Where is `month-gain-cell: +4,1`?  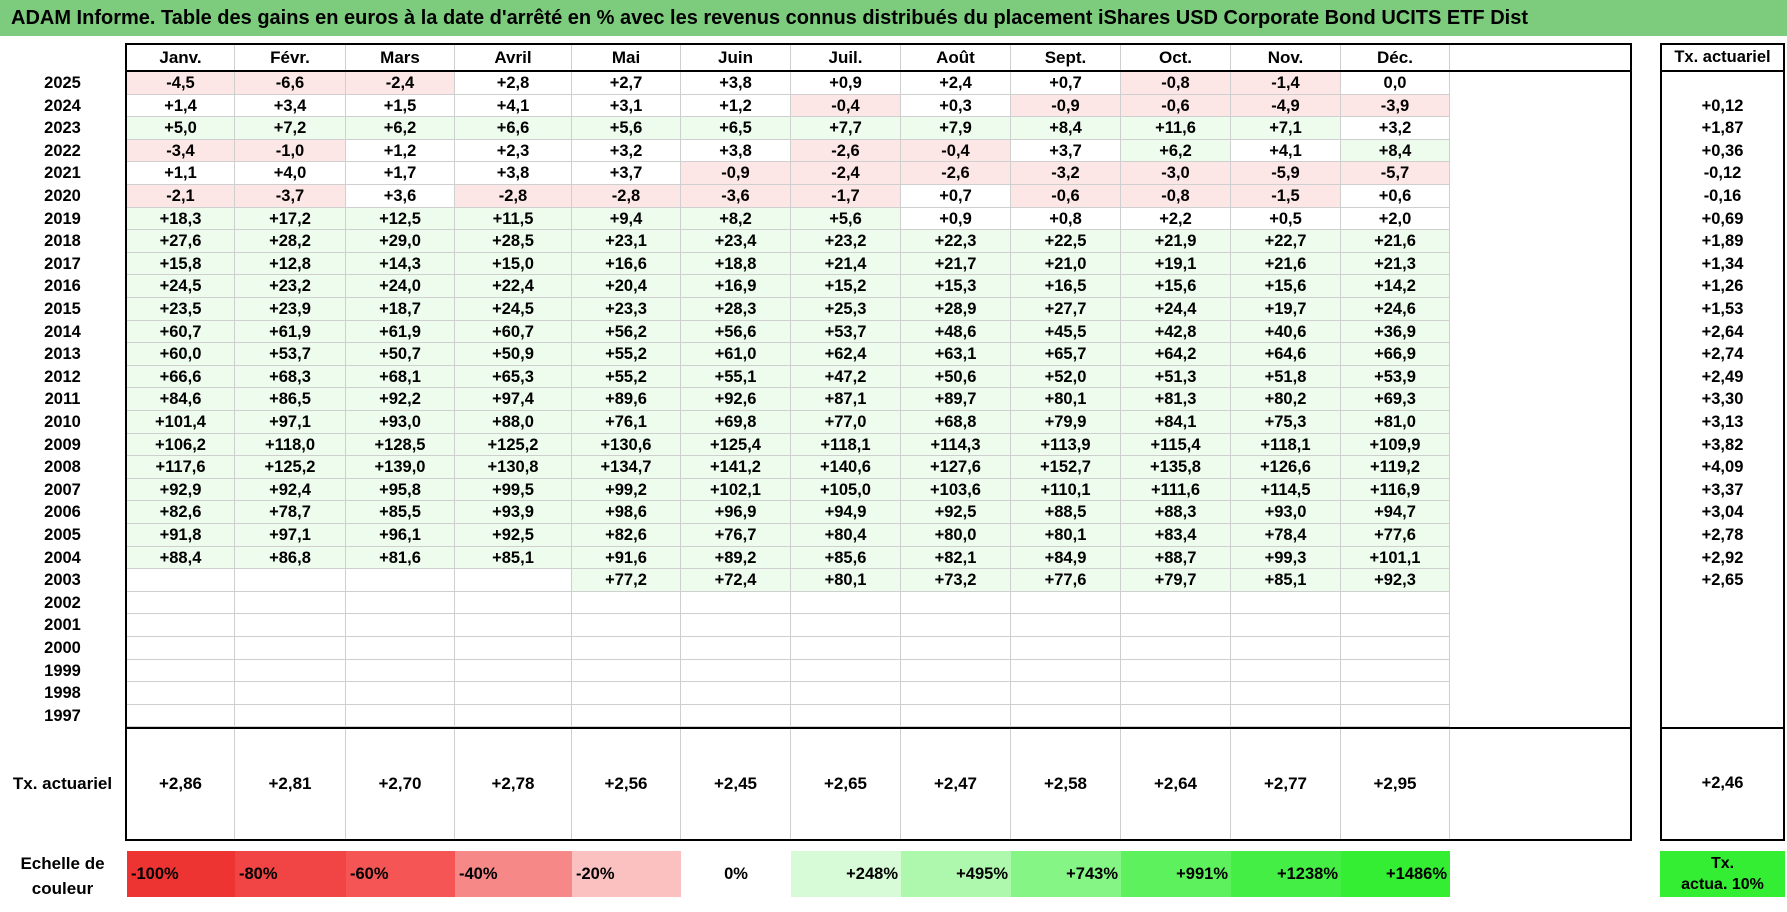 month-gain-cell: +4,1 is located at coordinates (513, 106).